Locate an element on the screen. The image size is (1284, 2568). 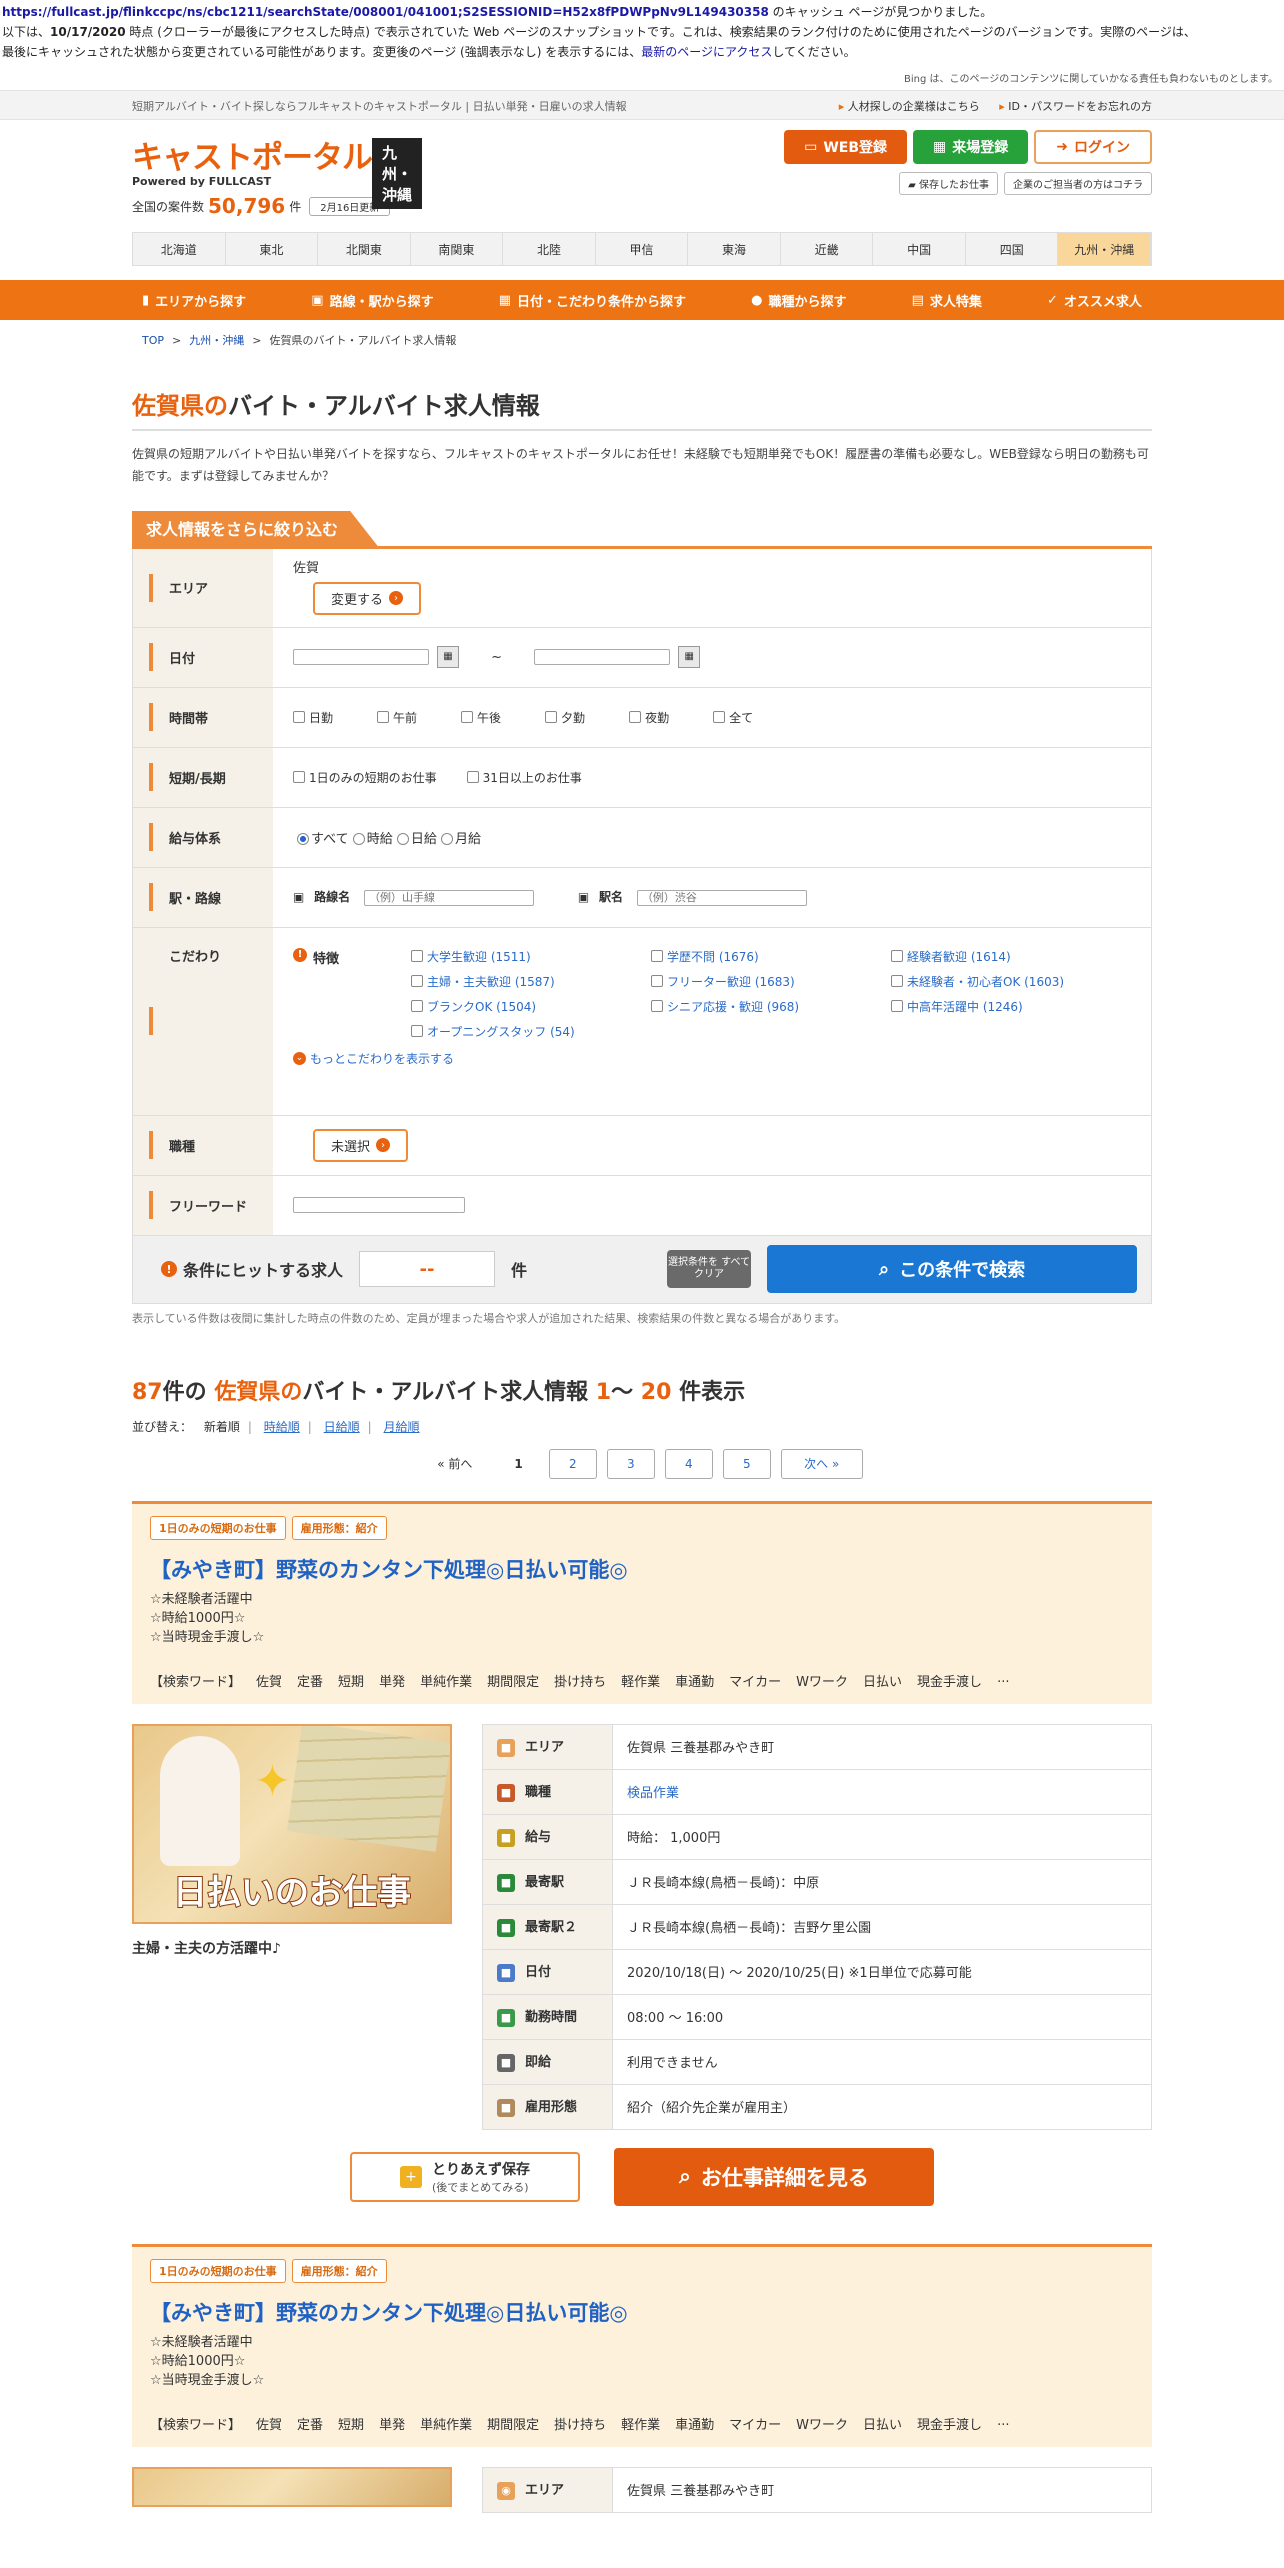
date-from-input is located at coordinates (361, 657).